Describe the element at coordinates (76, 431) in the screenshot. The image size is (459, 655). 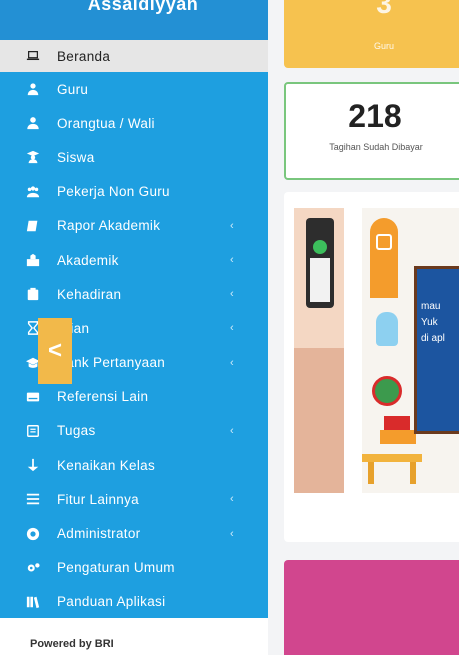
I see `sidebar-item-label: Tugas` at that location.